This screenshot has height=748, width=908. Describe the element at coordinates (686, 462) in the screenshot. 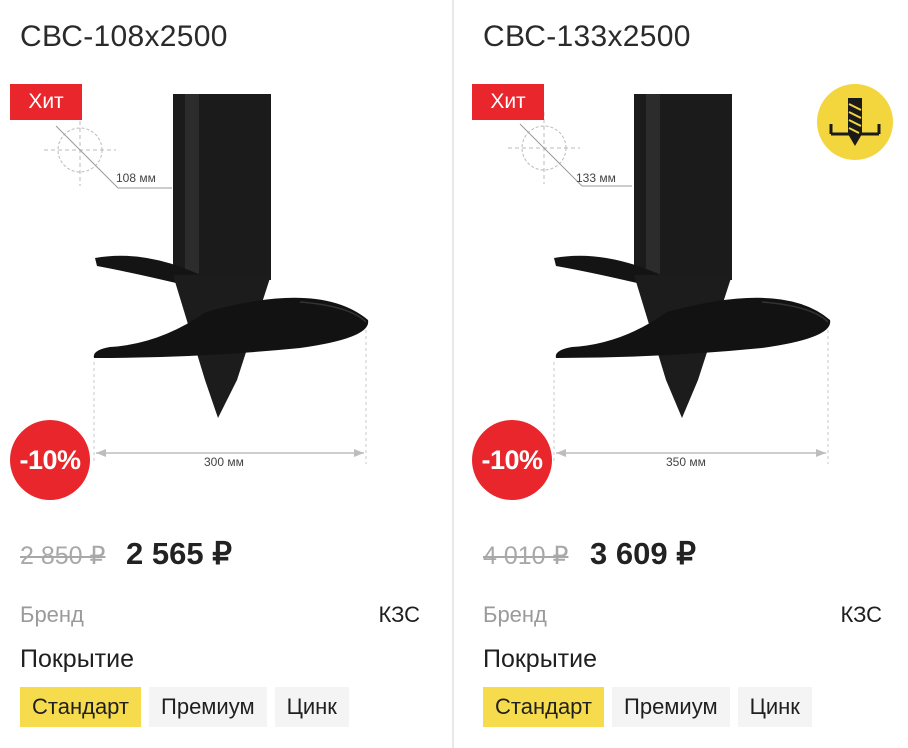

I see `width-label: 350 мм` at that location.